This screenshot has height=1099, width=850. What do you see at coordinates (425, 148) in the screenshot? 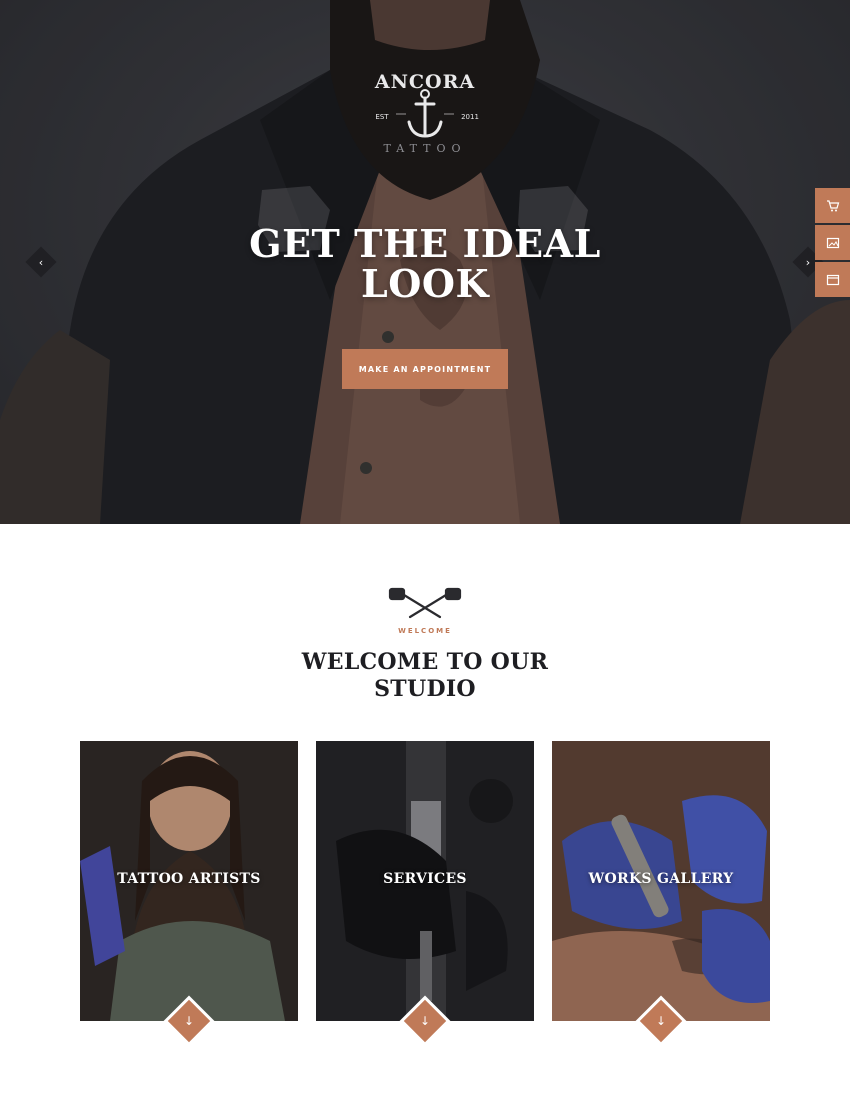
I see `svg-text: TATTOO` at bounding box center [425, 148].